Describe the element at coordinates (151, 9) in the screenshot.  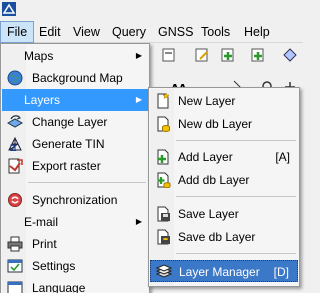
I see `title-bar` at that location.